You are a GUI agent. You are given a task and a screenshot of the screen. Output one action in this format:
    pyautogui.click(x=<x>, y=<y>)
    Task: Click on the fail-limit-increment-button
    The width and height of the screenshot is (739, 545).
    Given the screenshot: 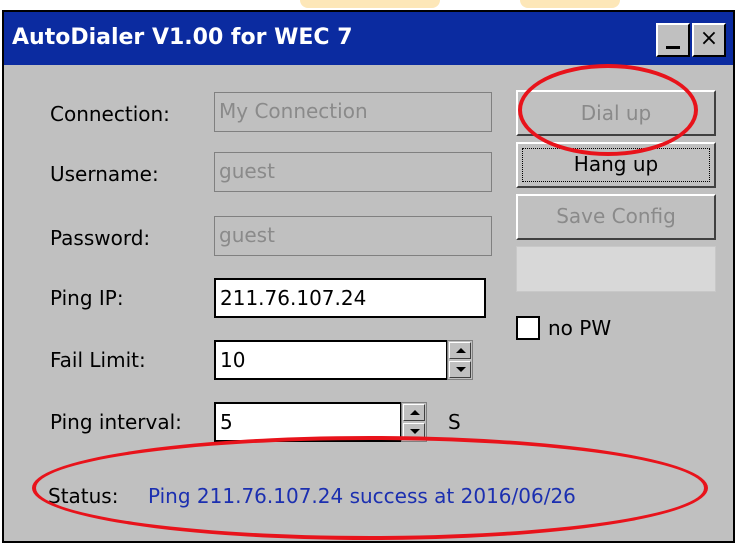 What is the action you would take?
    pyautogui.click(x=460, y=350)
    